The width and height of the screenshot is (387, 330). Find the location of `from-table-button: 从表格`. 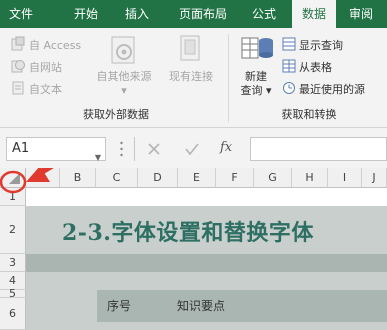

from-table-button: 从表格 is located at coordinates (307, 67).